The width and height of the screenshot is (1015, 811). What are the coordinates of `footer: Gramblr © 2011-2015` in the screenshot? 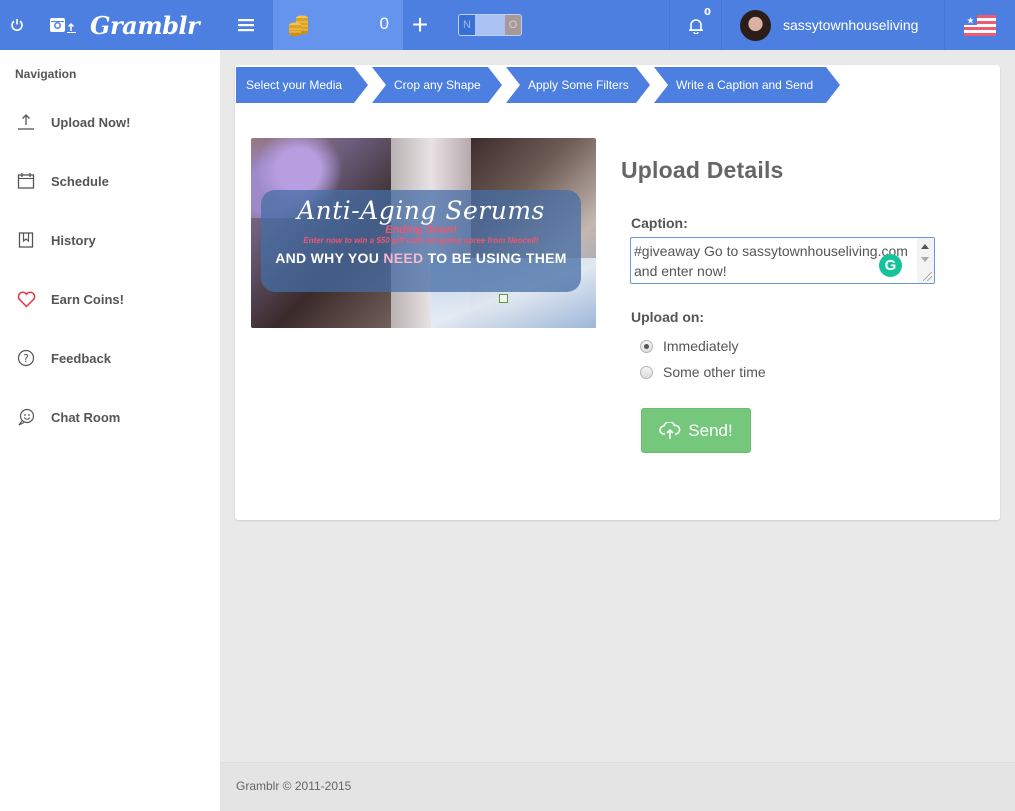 It's located at (617, 786).